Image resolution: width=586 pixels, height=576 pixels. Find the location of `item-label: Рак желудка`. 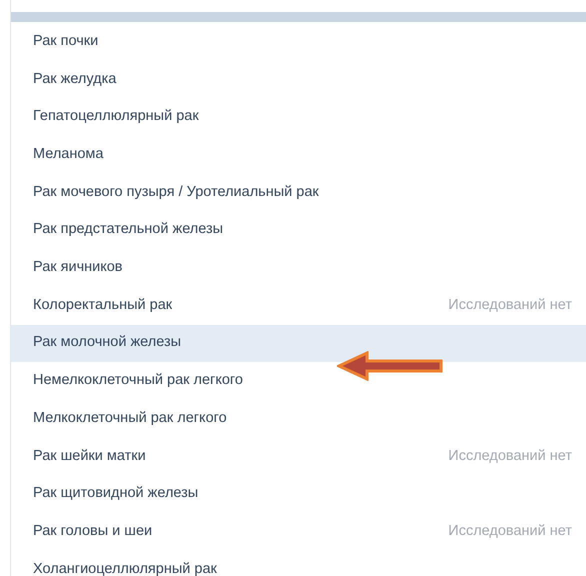

item-label: Рак желудка is located at coordinates (74, 79).